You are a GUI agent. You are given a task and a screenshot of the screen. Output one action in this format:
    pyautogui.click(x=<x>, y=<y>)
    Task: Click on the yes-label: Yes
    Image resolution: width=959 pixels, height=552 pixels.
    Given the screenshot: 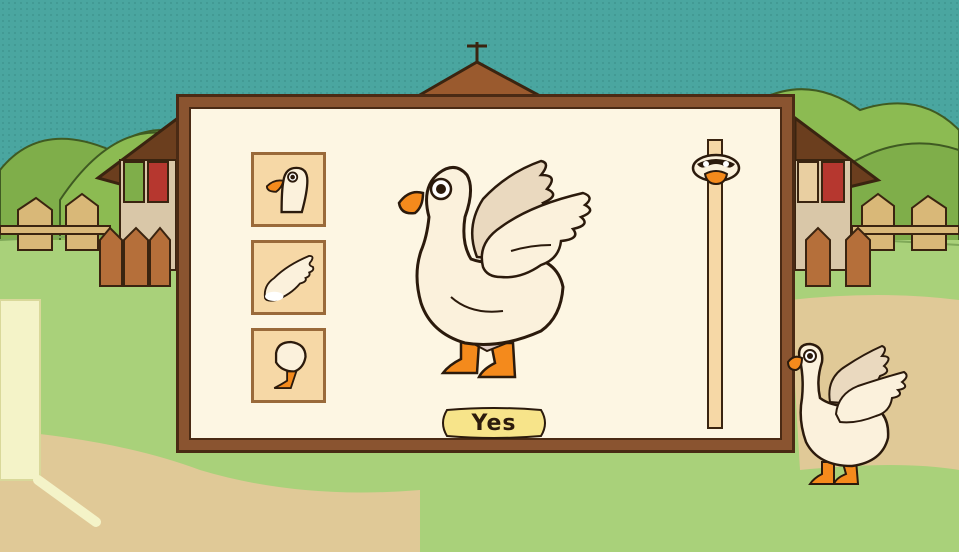 What is the action you would take?
    pyautogui.click(x=494, y=423)
    